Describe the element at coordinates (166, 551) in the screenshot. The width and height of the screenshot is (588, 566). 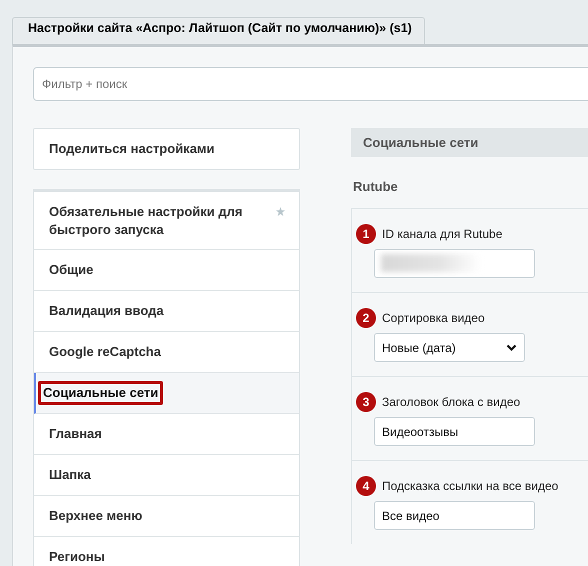
I see `sidebar-item: Регионы` at that location.